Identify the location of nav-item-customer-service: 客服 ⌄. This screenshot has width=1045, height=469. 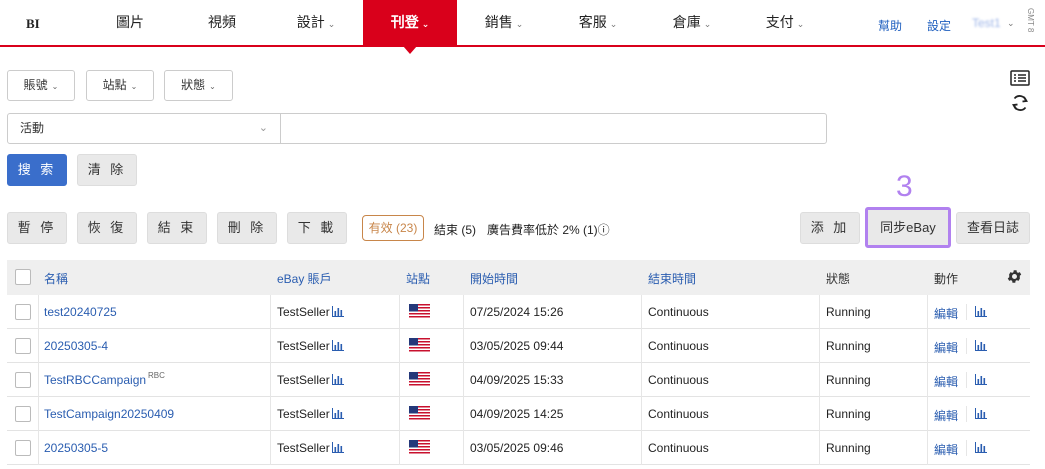
(598, 22).